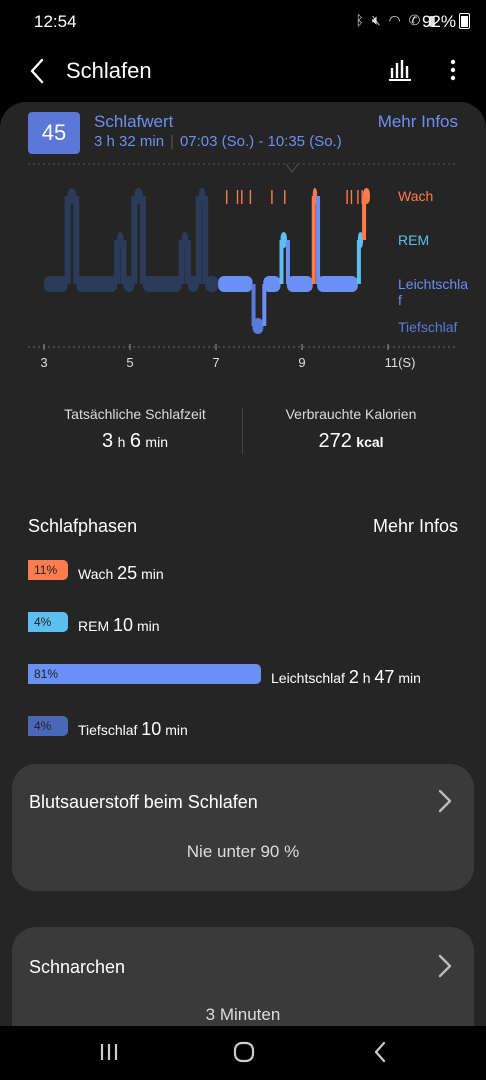 Image resolution: width=486 pixels, height=1080 pixels. What do you see at coordinates (96, 574) in the screenshot?
I see `phase-name: Wach` at bounding box center [96, 574].